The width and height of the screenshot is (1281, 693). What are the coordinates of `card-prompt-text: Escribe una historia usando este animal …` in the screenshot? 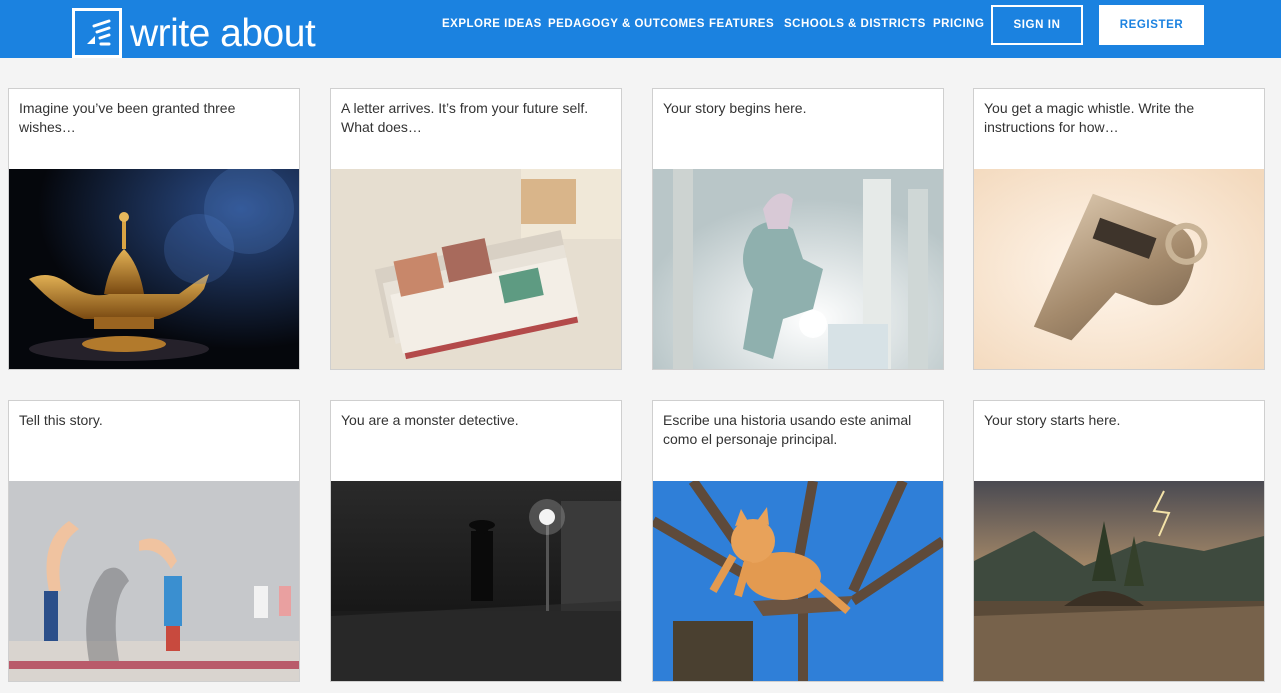 It's located at (787, 429).